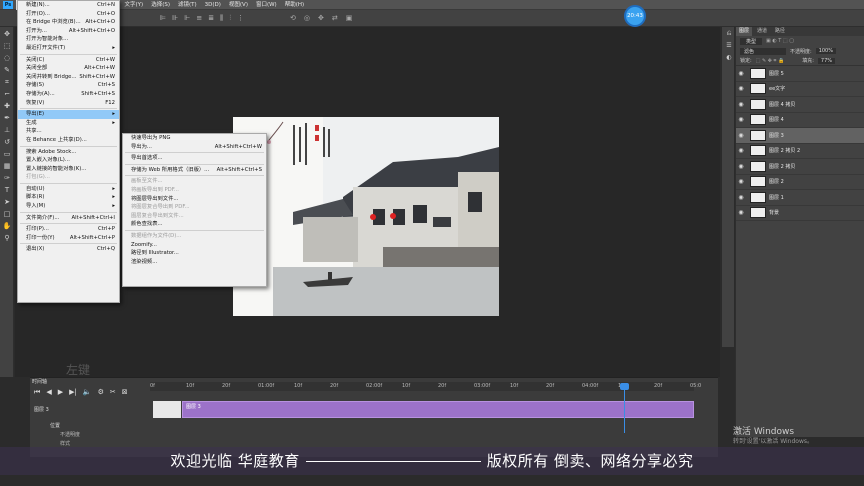  What do you see at coordinates (800, 74) in the screenshot?
I see `layer-row: ◉ 图层 5` at bounding box center [800, 74].